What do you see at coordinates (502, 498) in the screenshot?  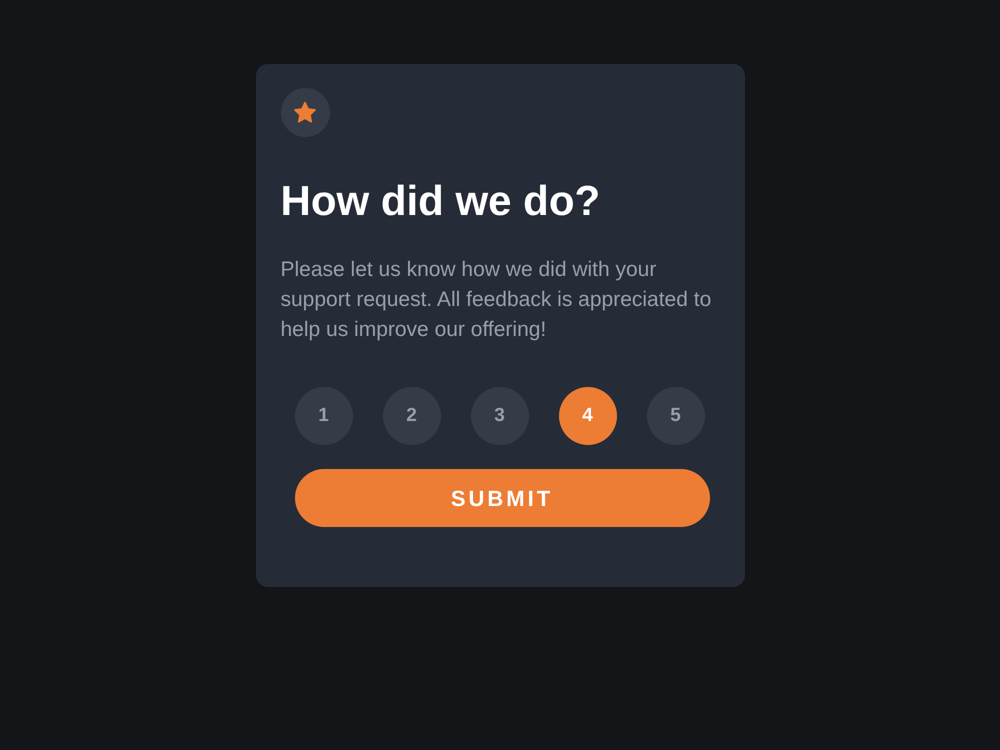 I see `submit-button: SUBMIT` at bounding box center [502, 498].